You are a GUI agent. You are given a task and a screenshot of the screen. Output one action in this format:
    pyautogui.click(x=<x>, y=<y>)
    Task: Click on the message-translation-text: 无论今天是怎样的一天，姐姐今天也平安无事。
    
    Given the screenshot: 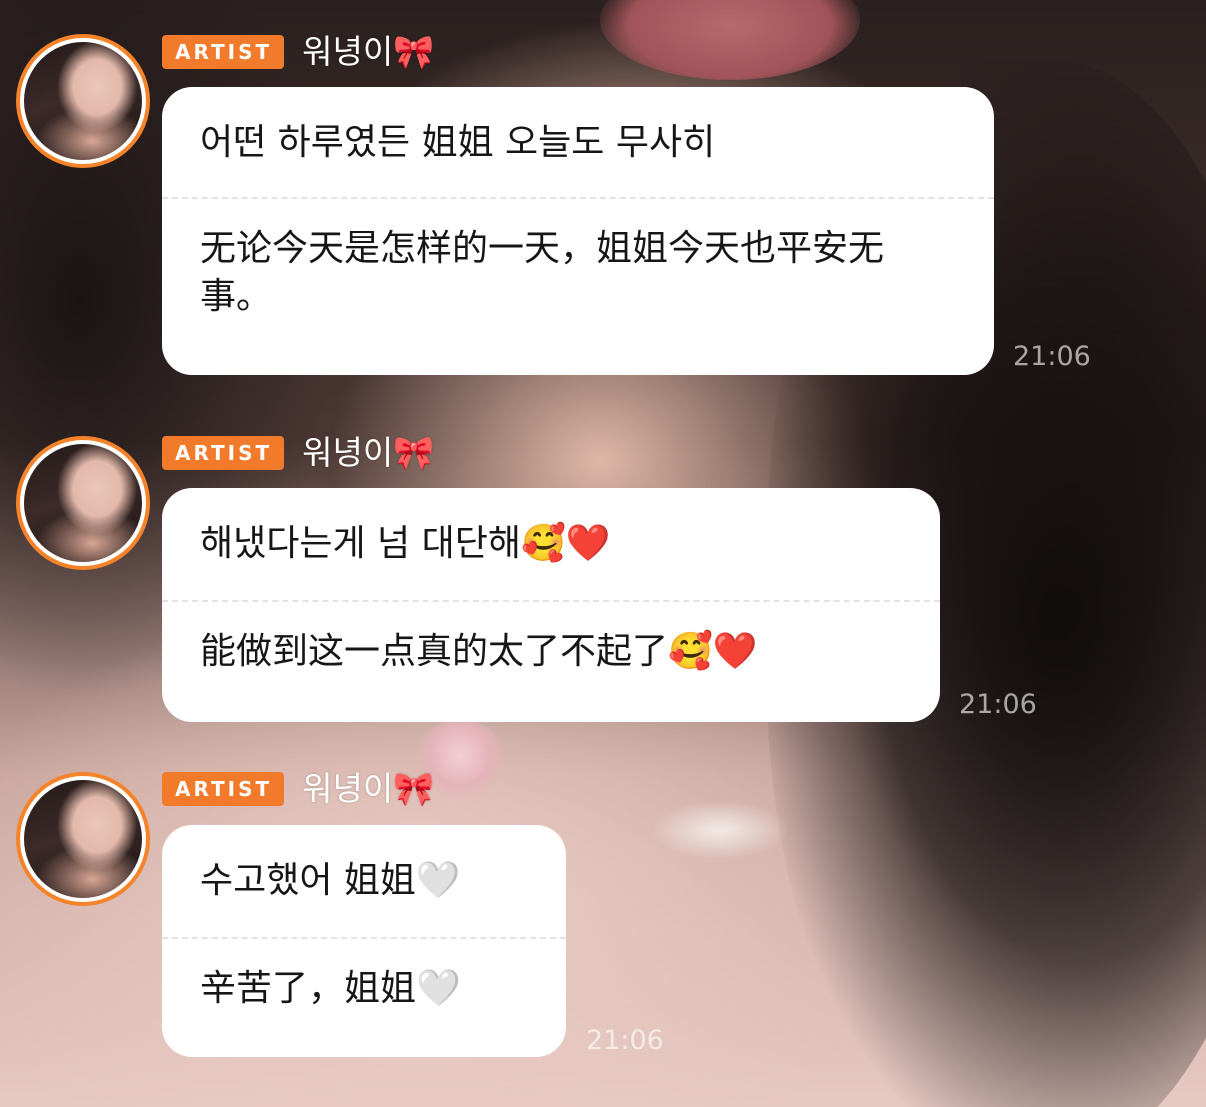 What is the action you would take?
    pyautogui.click(x=542, y=272)
    